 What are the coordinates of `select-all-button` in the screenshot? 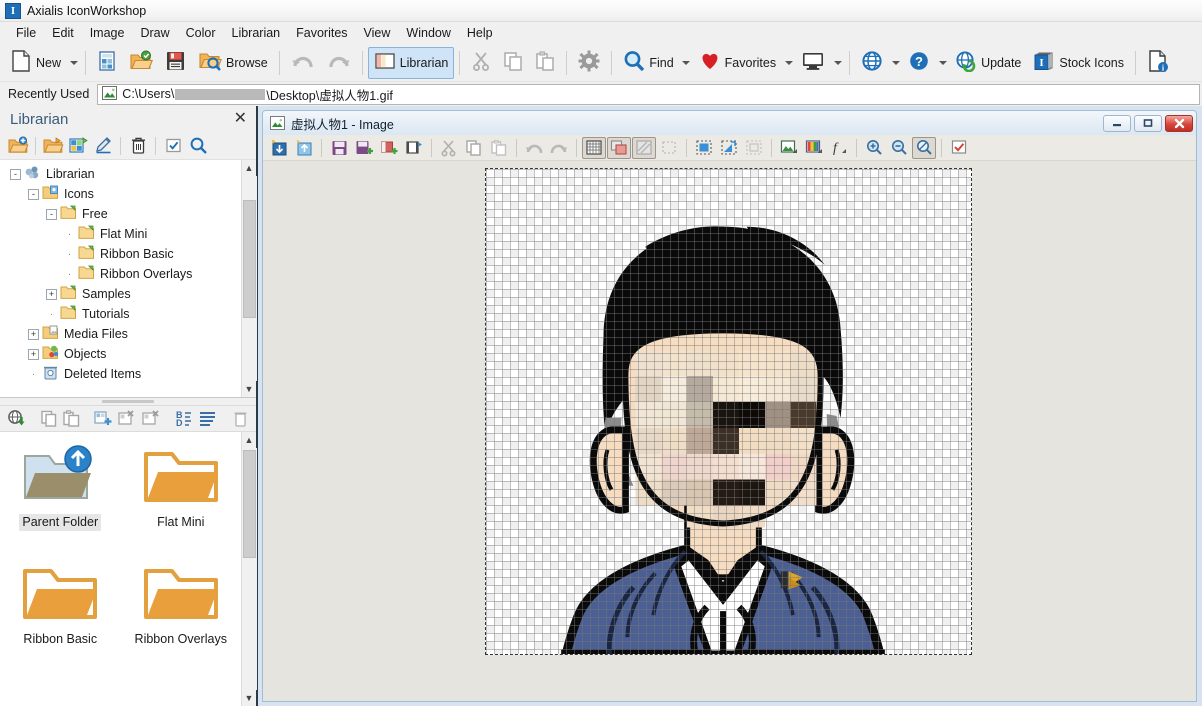 It's located at (704, 148).